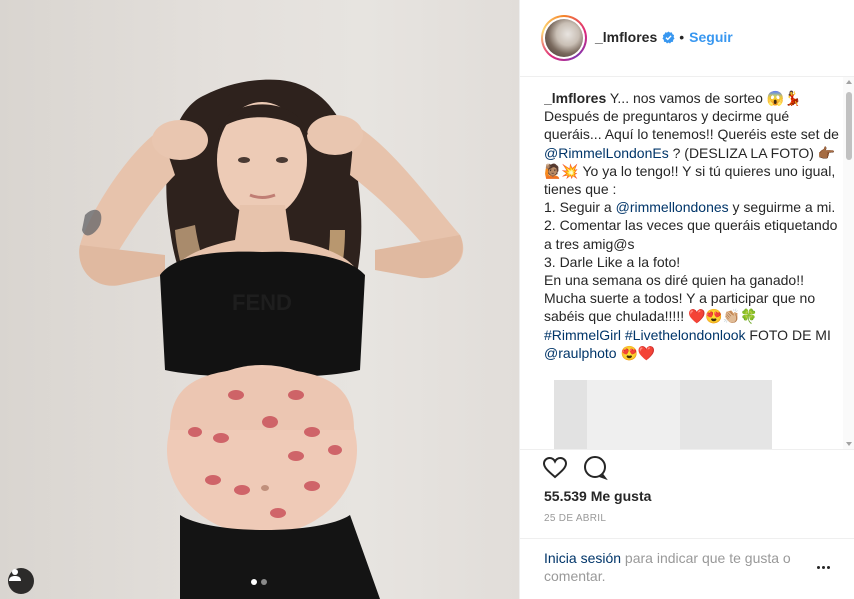 Image resolution: width=854 pixels, height=599 pixels. I want to click on caption-text: 😍❤️, so click(636, 352).